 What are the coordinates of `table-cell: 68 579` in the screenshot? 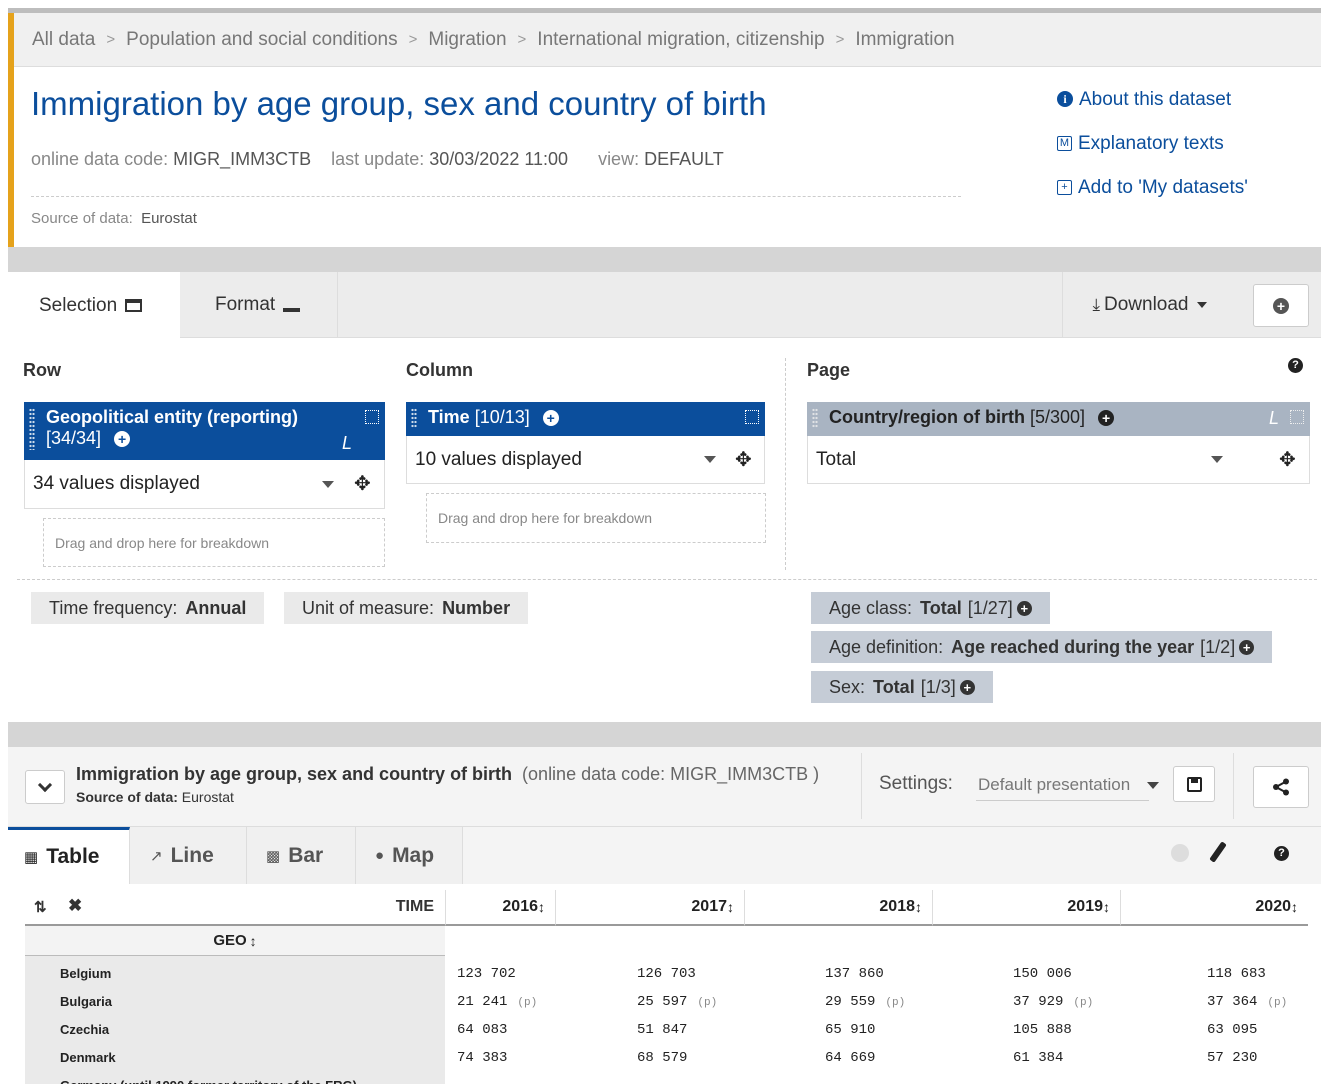 It's located at (662, 1058).